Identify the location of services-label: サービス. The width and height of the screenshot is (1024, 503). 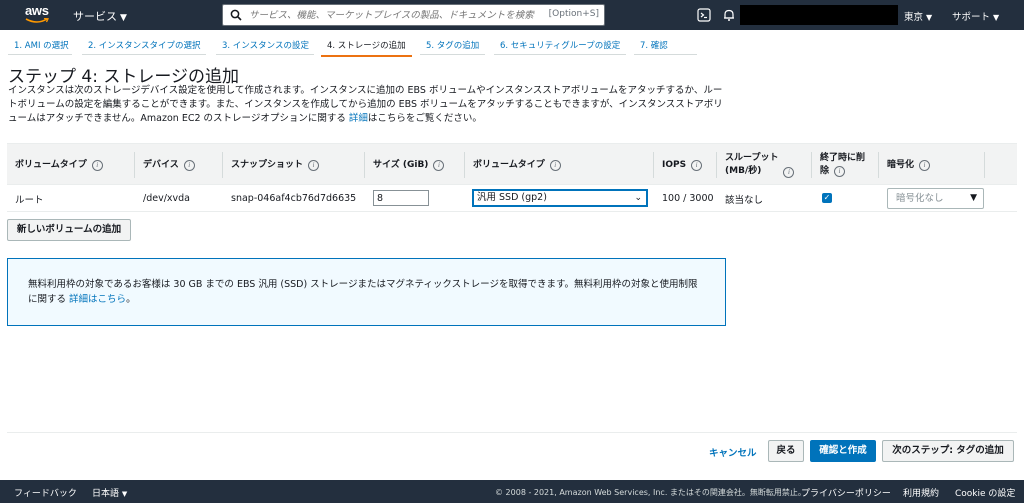
(95, 16).